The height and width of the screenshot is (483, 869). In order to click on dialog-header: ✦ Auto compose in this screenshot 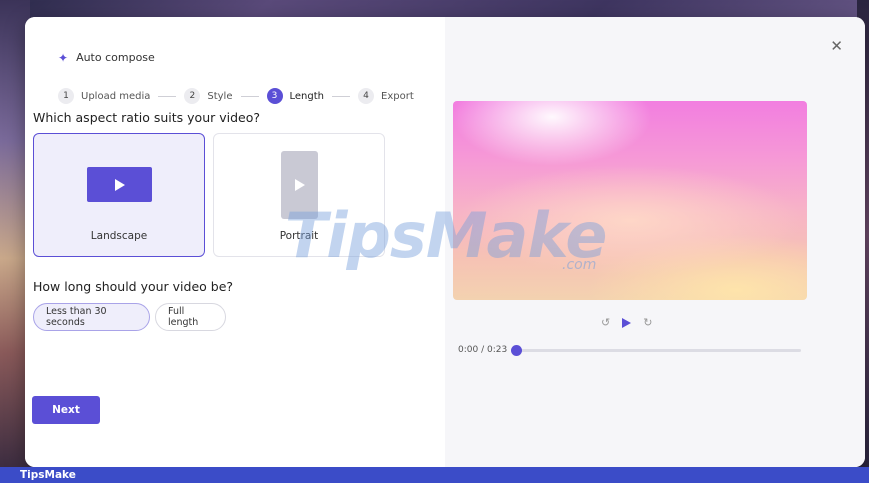, I will do `click(106, 57)`.